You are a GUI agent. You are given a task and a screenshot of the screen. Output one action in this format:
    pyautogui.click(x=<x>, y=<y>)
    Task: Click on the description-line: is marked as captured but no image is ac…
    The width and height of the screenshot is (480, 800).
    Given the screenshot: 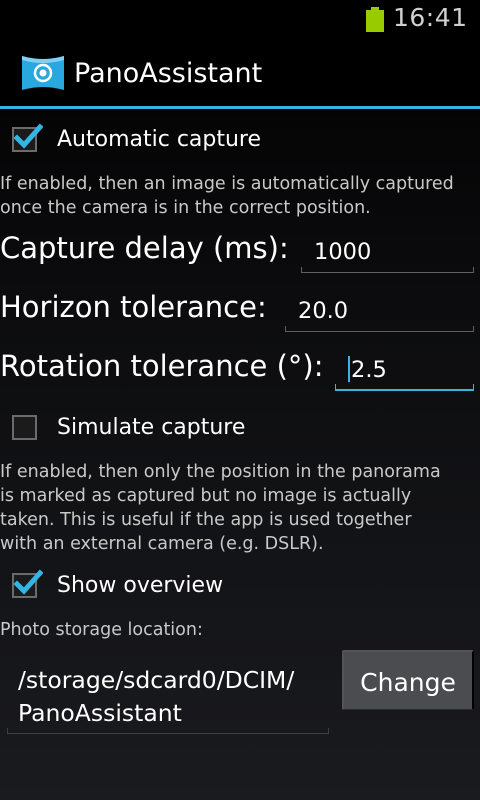 What is the action you would take?
    pyautogui.click(x=206, y=496)
    